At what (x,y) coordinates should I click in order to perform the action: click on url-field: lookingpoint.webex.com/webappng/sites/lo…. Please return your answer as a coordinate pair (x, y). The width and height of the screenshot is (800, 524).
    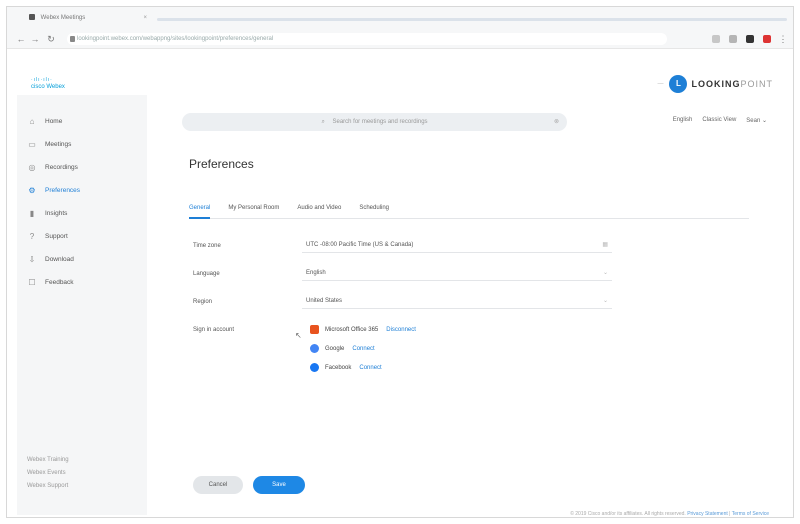
    Looking at the image, I should click on (367, 39).